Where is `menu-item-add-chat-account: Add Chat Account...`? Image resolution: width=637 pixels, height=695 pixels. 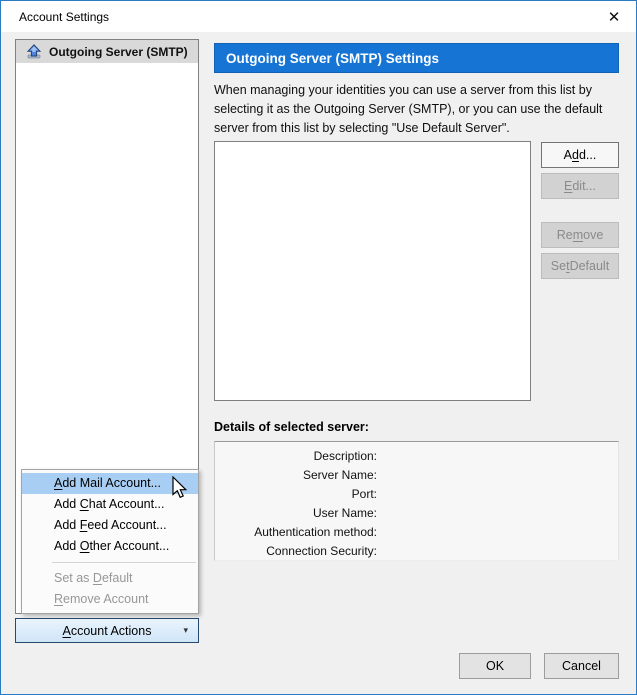 menu-item-add-chat-account: Add Chat Account... is located at coordinates (110, 504).